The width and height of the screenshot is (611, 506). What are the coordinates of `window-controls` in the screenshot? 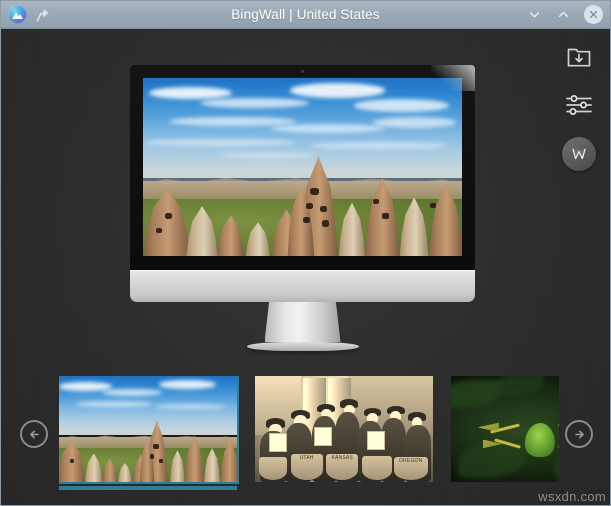 It's located at (546, 14).